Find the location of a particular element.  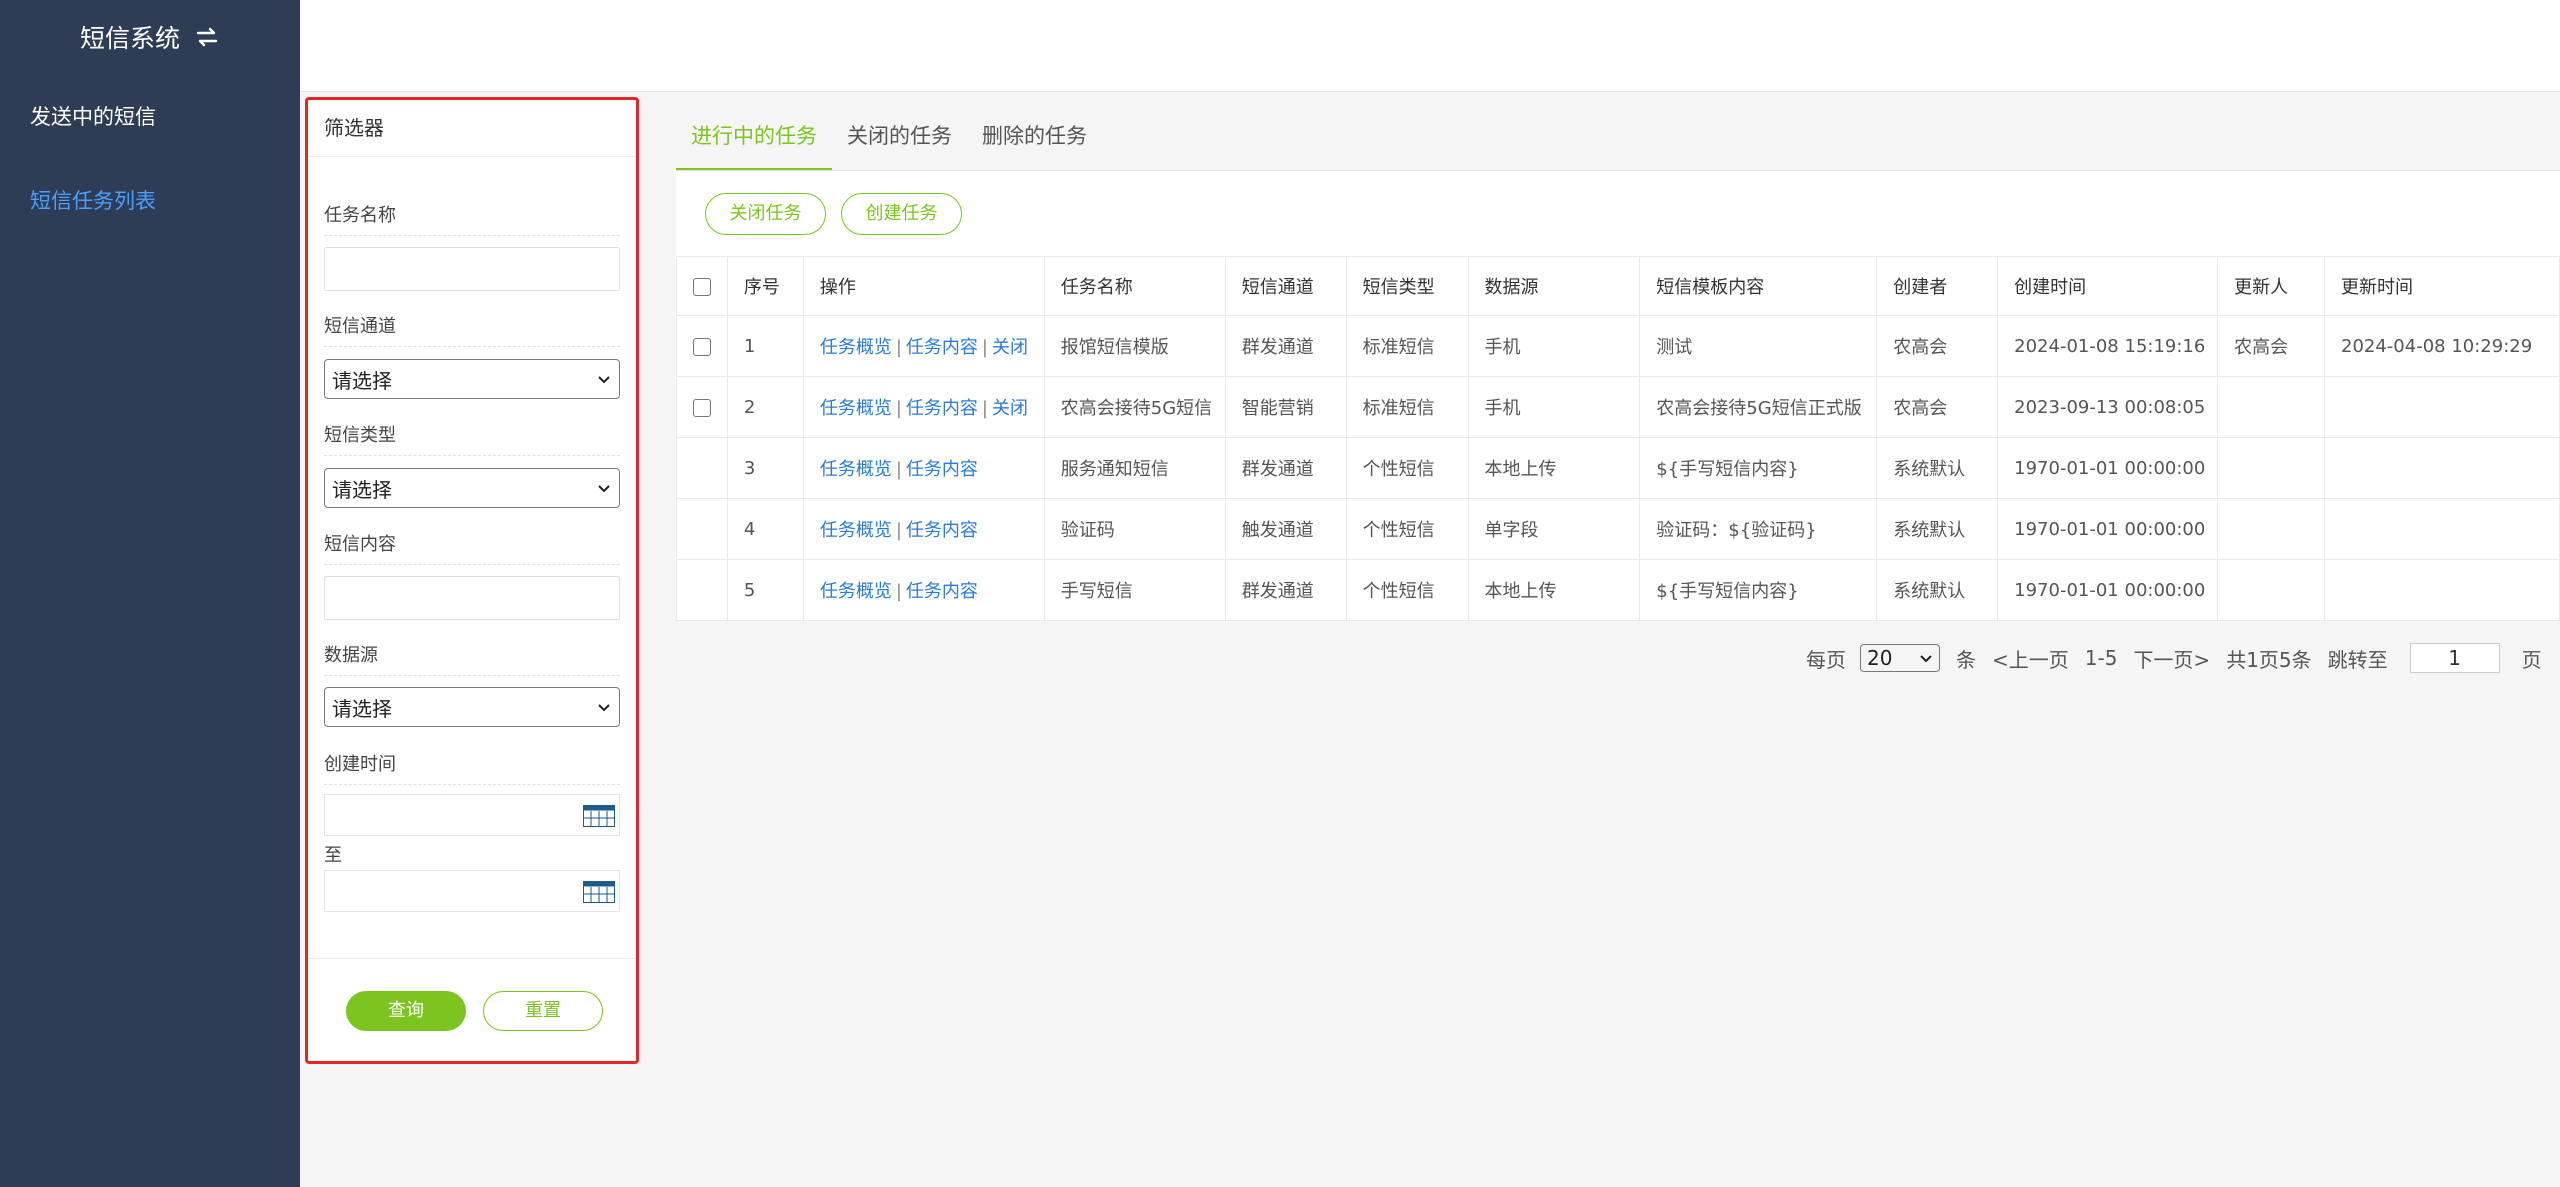

brand-title: 短信系统 is located at coordinates (129, 38).